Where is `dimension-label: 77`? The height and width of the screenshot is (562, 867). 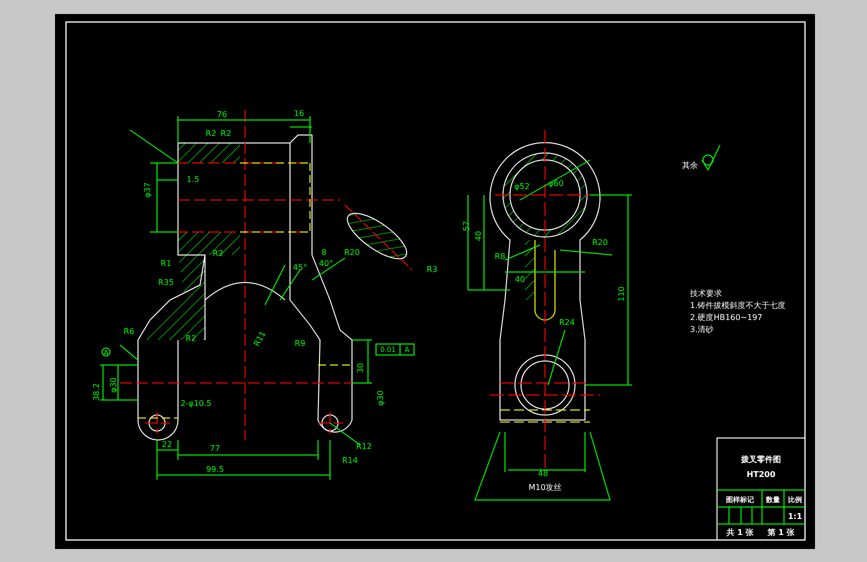 dimension-label: 77 is located at coordinates (215, 448).